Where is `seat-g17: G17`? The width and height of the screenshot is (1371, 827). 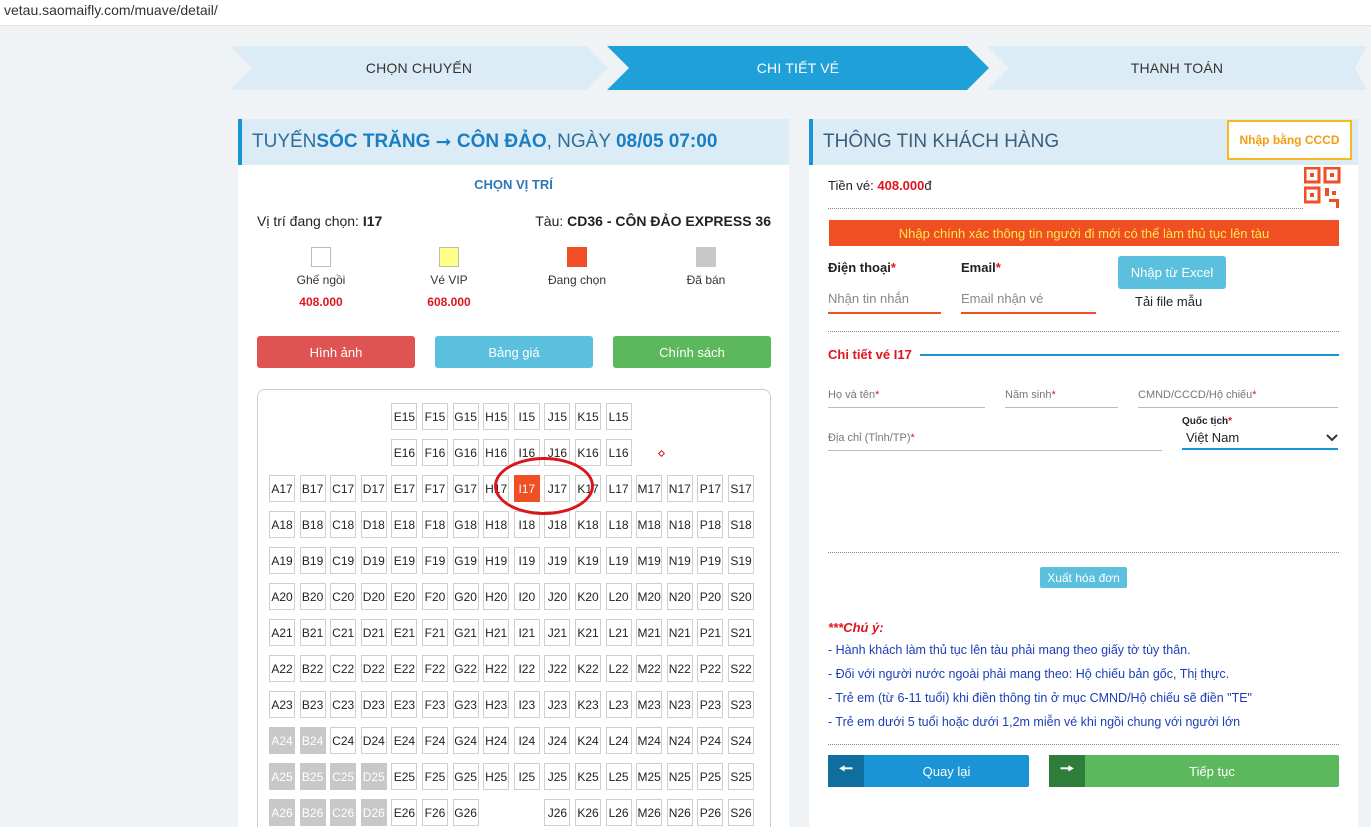
seat-g17: G17 is located at coordinates (465, 488).